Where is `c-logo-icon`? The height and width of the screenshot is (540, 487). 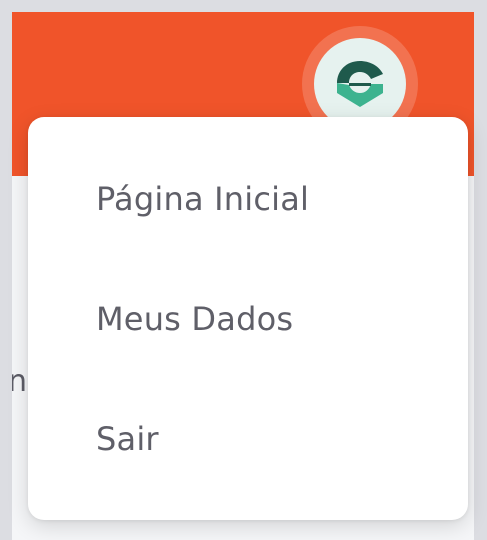 c-logo-icon is located at coordinates (360, 84).